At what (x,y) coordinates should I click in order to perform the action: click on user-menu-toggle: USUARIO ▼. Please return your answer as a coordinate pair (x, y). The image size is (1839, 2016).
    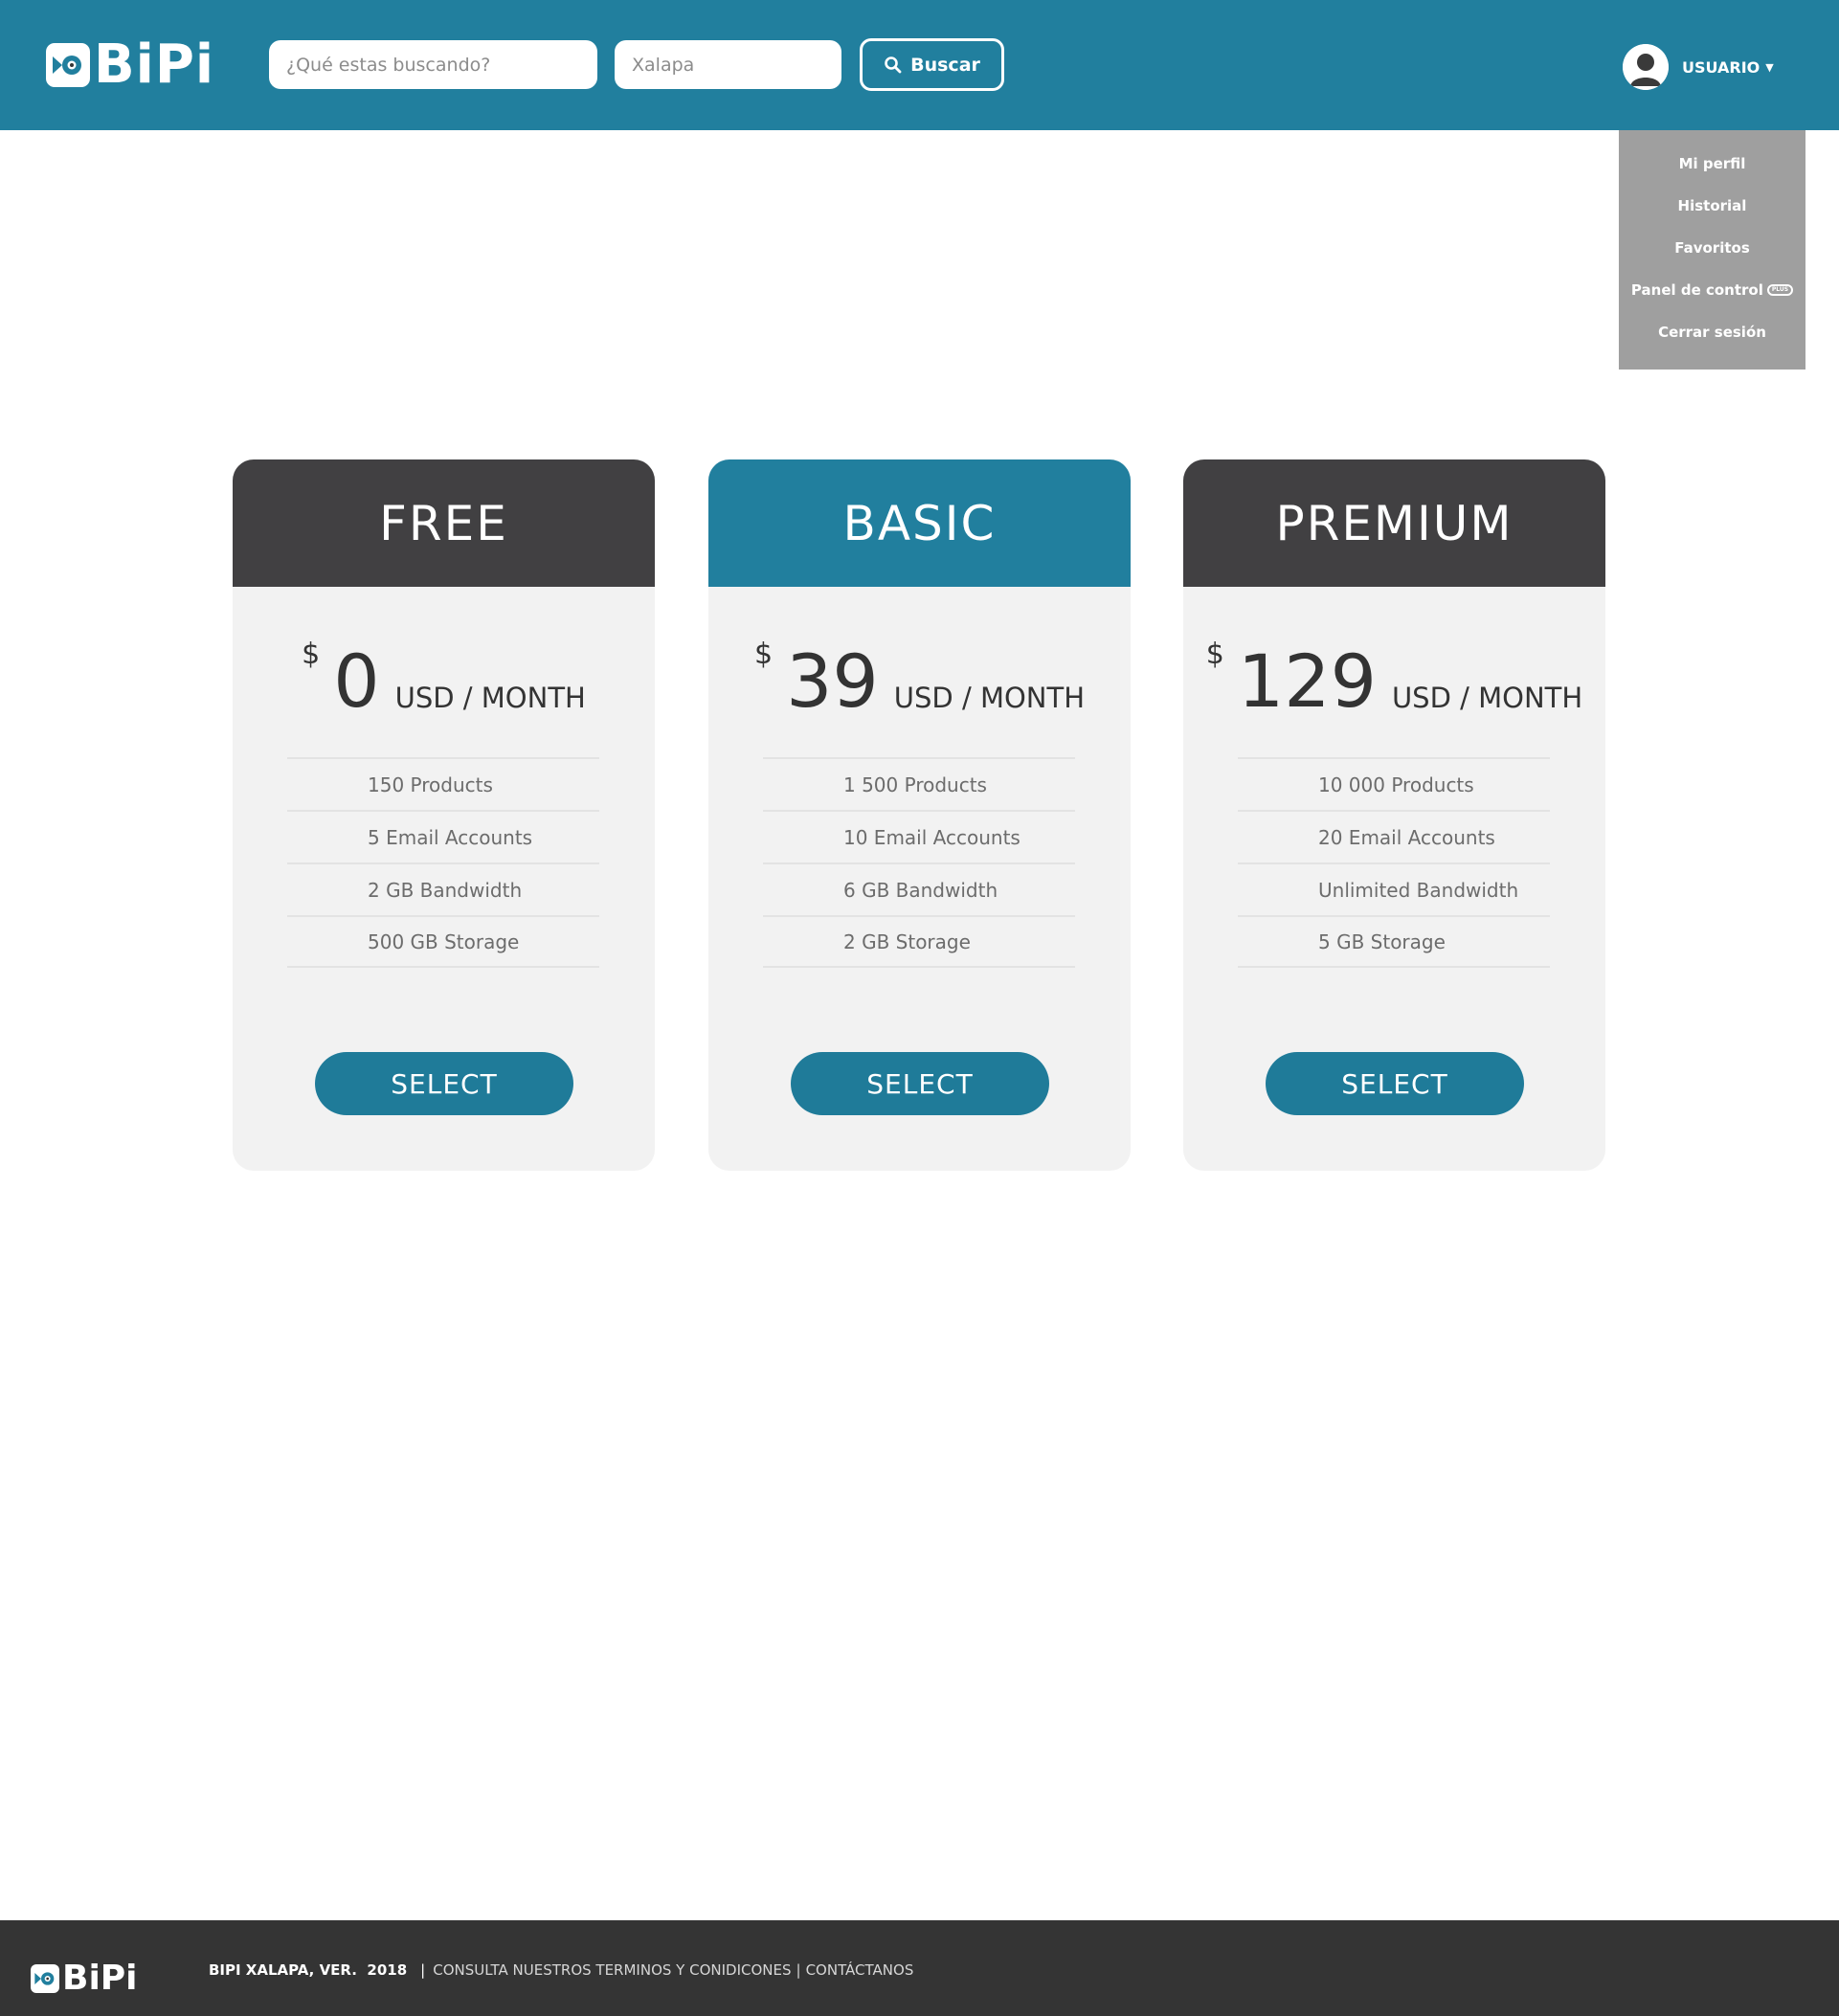
    Looking at the image, I should click on (1698, 67).